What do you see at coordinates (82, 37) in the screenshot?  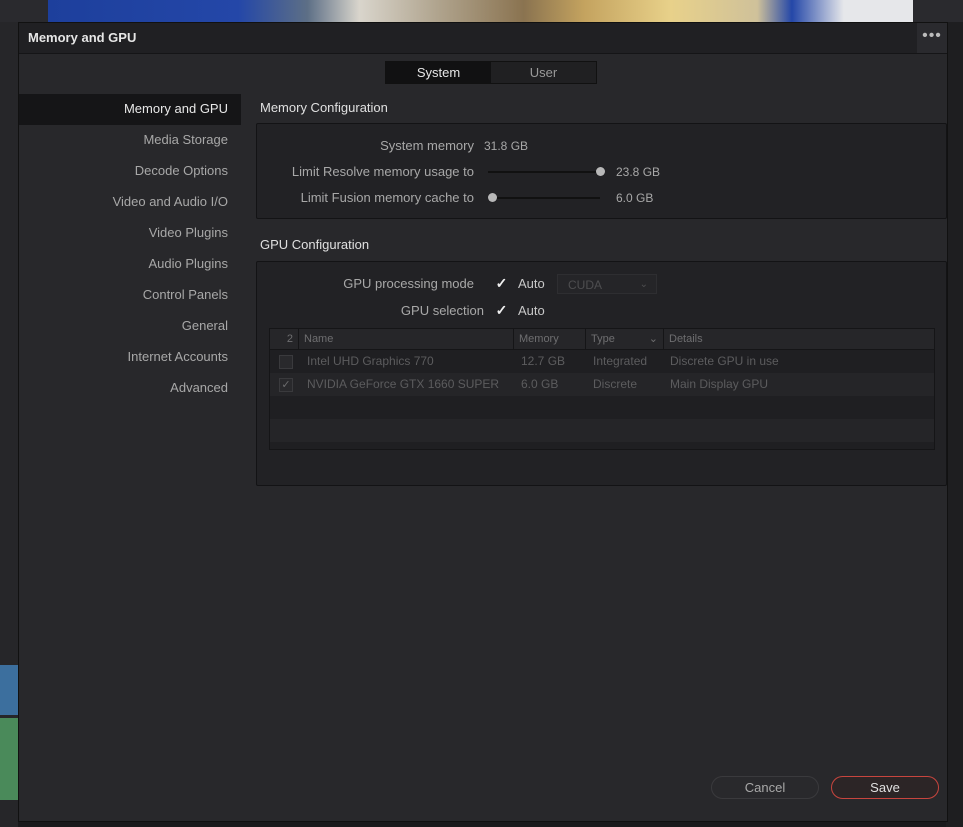 I see `dialog-title: Memory and GPU` at bounding box center [82, 37].